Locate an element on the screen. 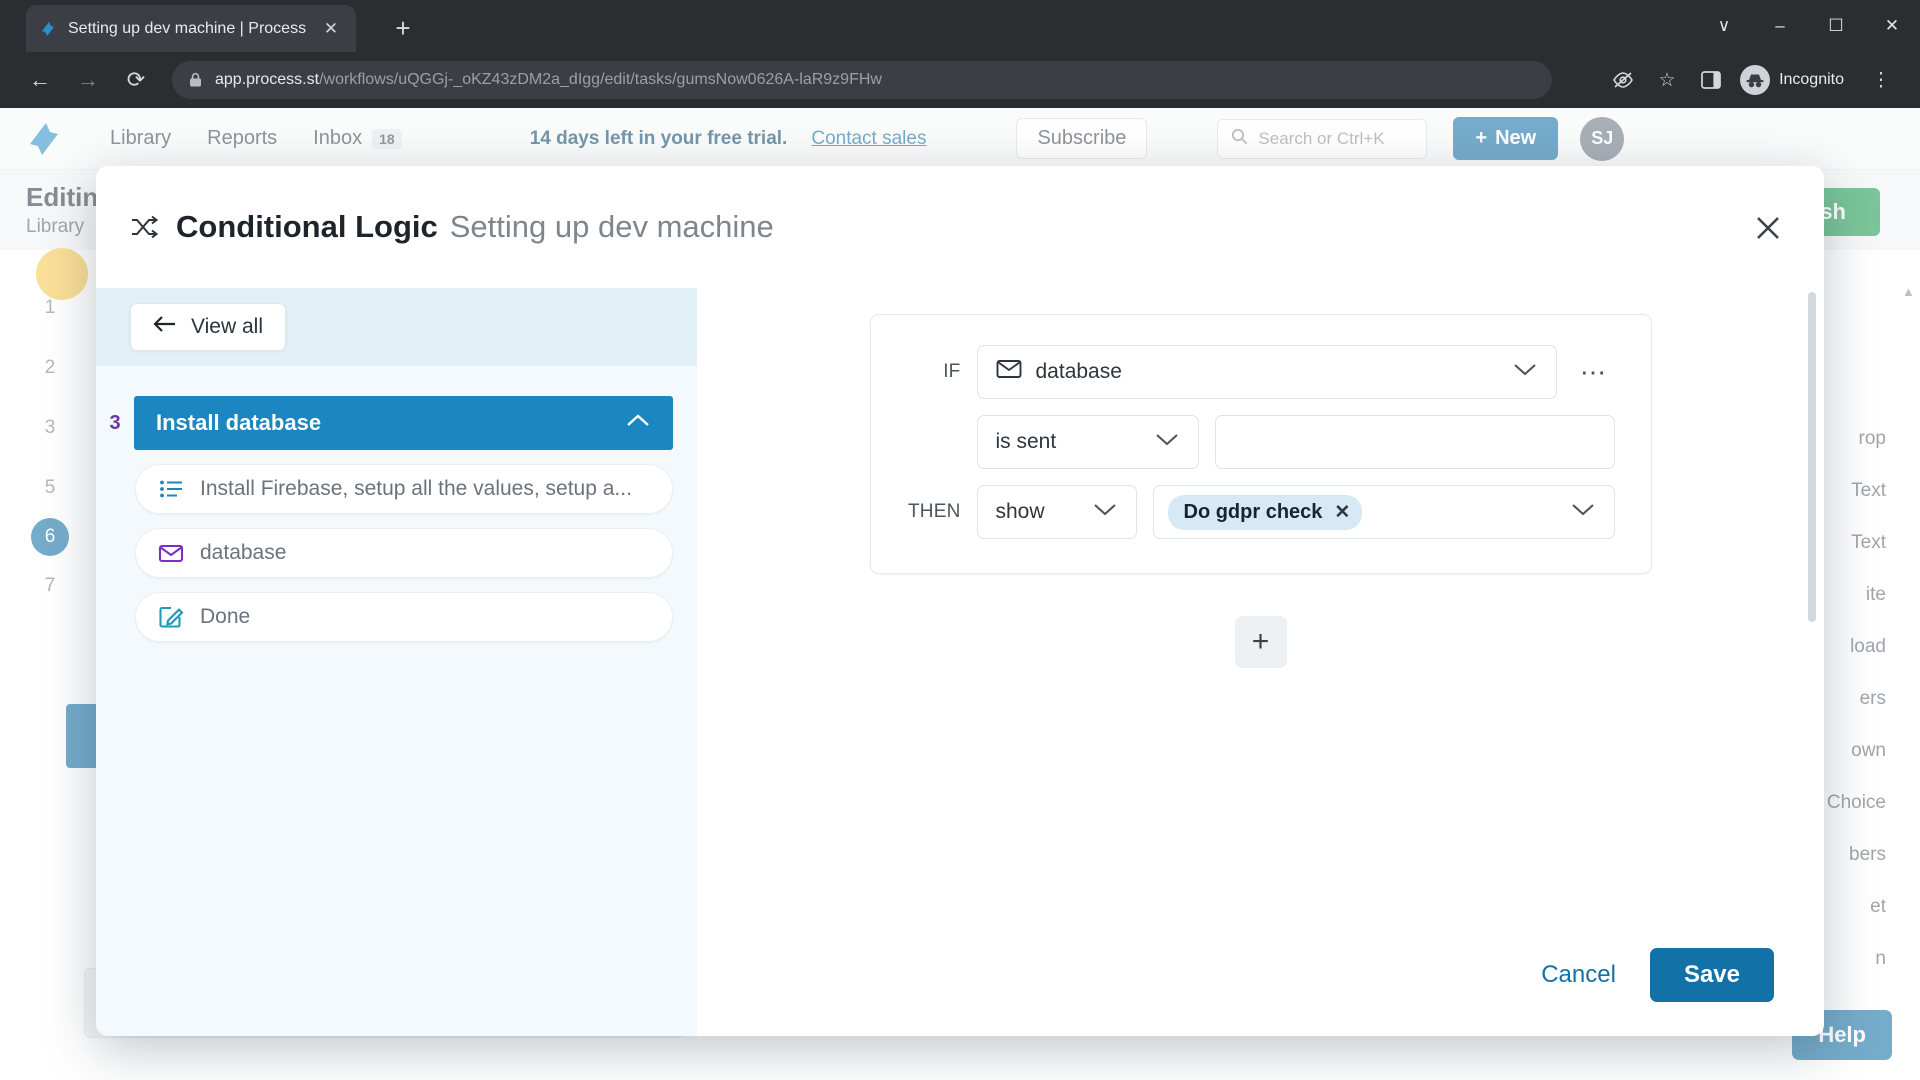 The image size is (1920, 1080). cancel-button: Cancel is located at coordinates (1578, 975).